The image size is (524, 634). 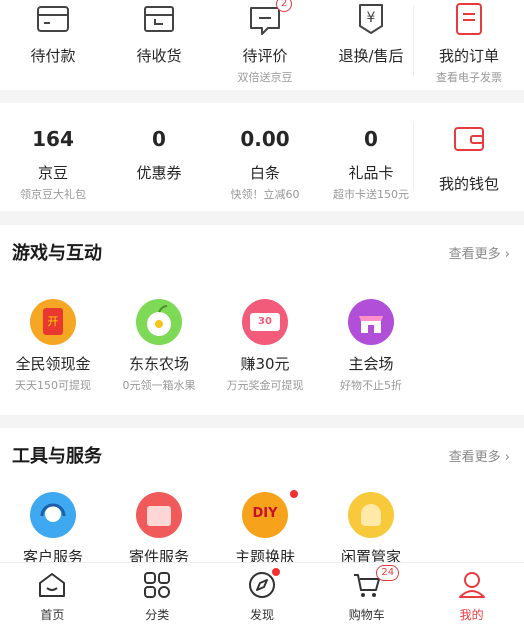 What do you see at coordinates (265, 385) in the screenshot?
I see `game-sub-label: 万元奖金可提现` at bounding box center [265, 385].